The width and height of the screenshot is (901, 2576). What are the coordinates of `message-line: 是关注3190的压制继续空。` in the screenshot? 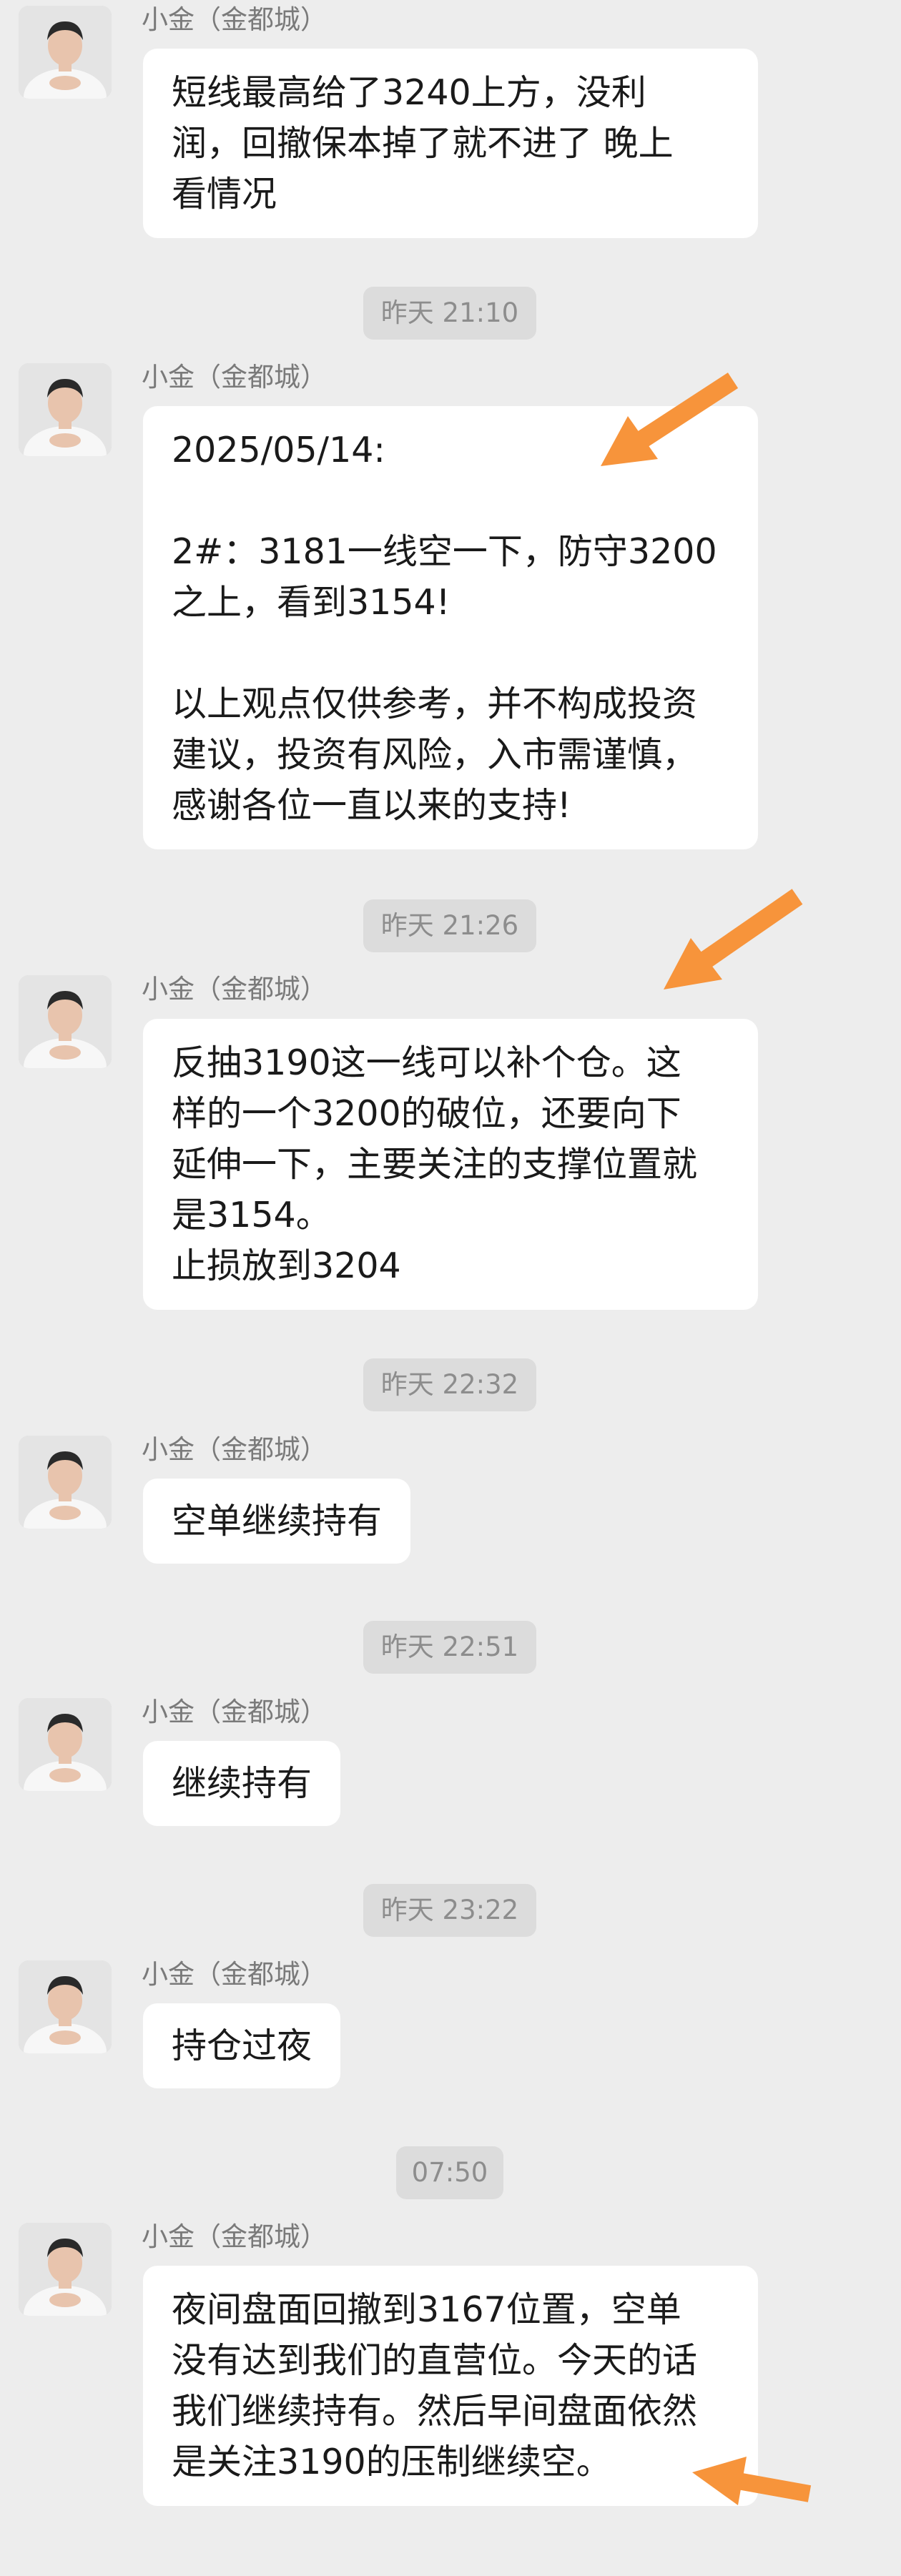 It's located at (391, 2462).